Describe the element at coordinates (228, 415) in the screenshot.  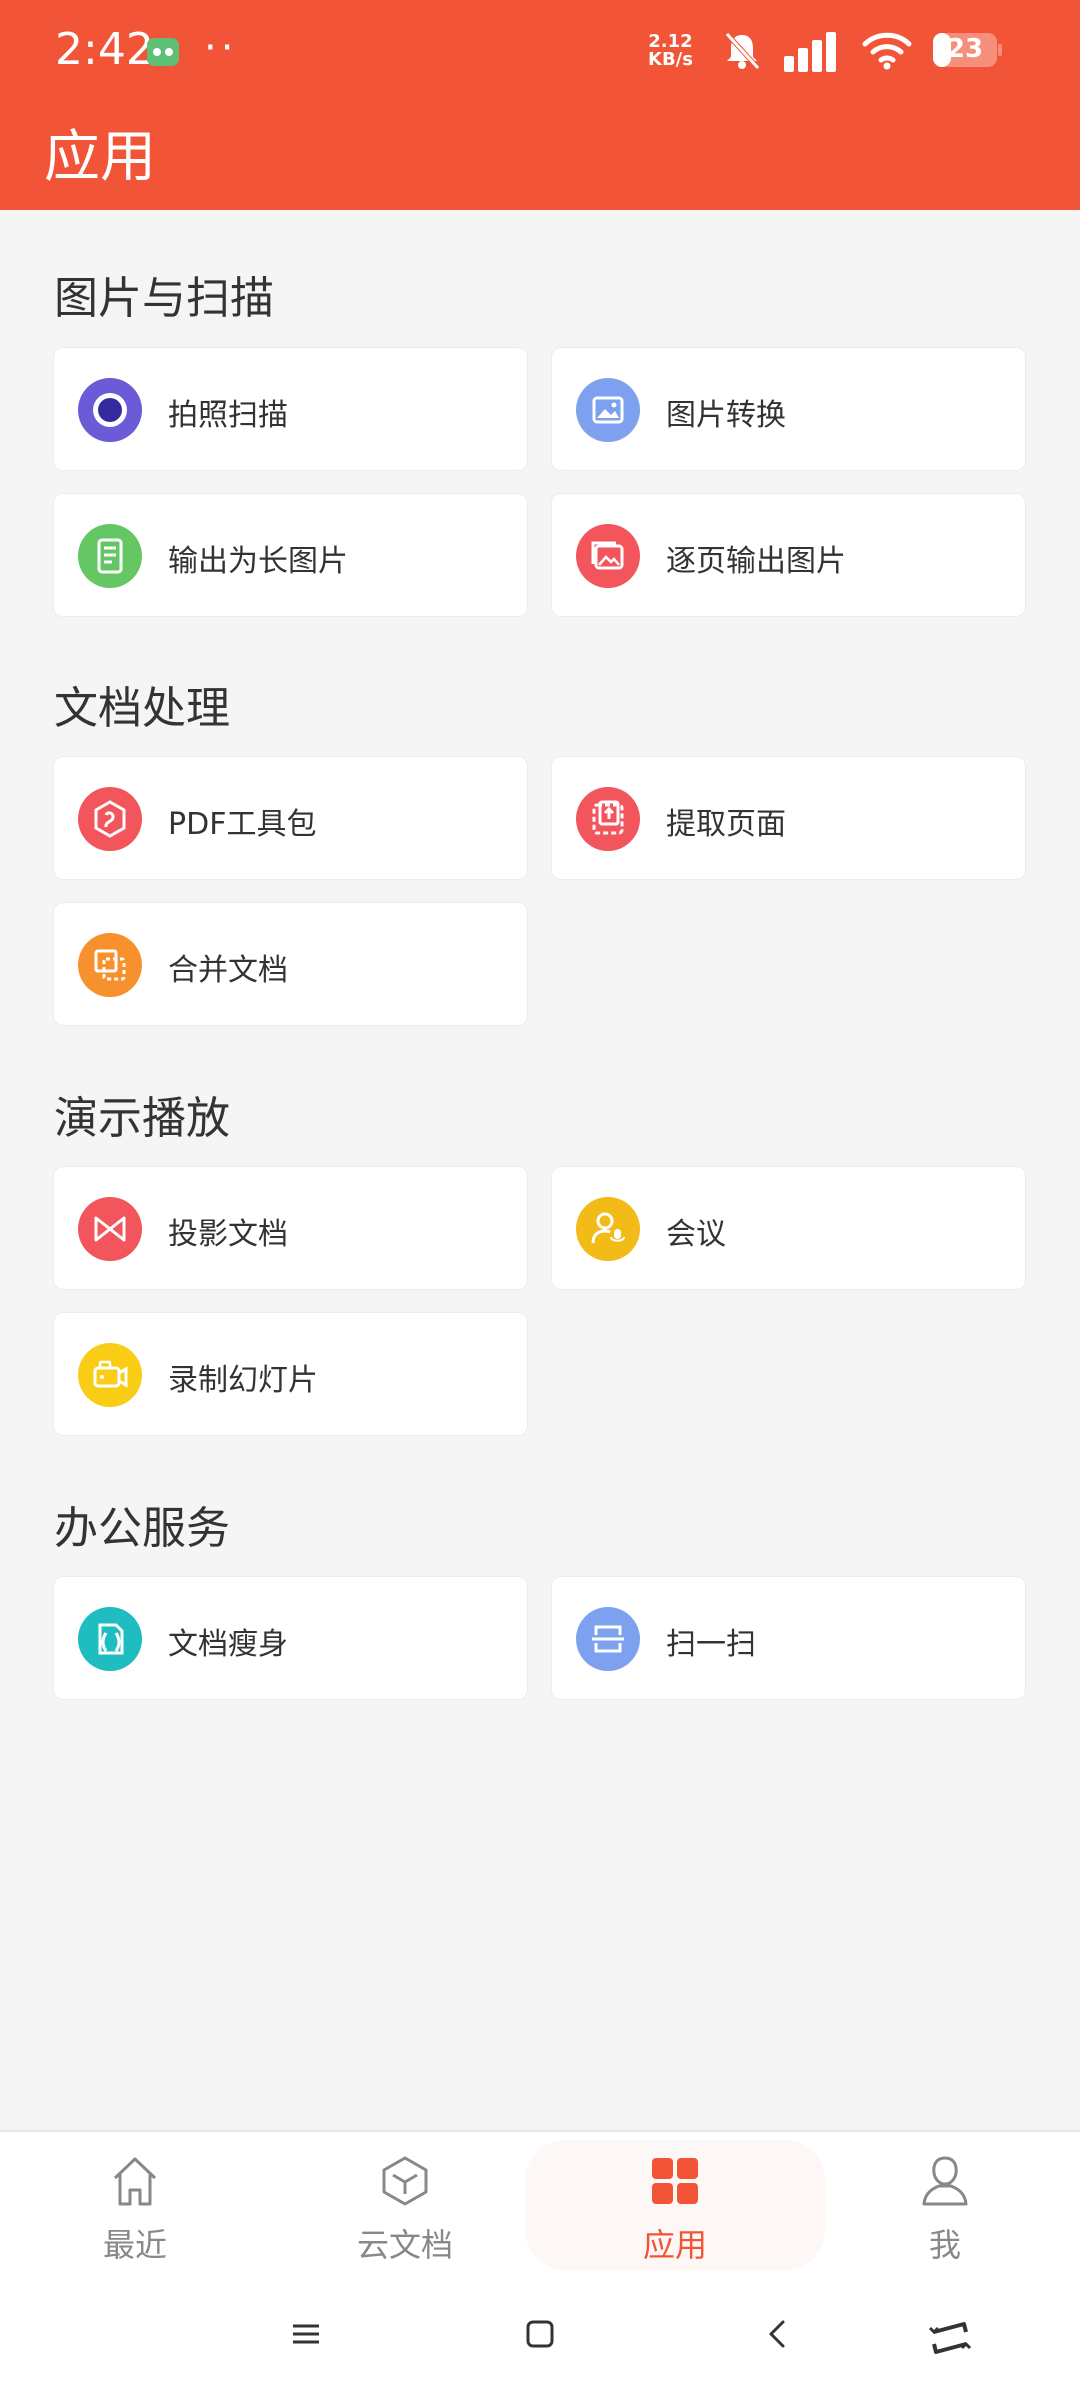
I see `app-card-label: 拍照扫描` at that location.